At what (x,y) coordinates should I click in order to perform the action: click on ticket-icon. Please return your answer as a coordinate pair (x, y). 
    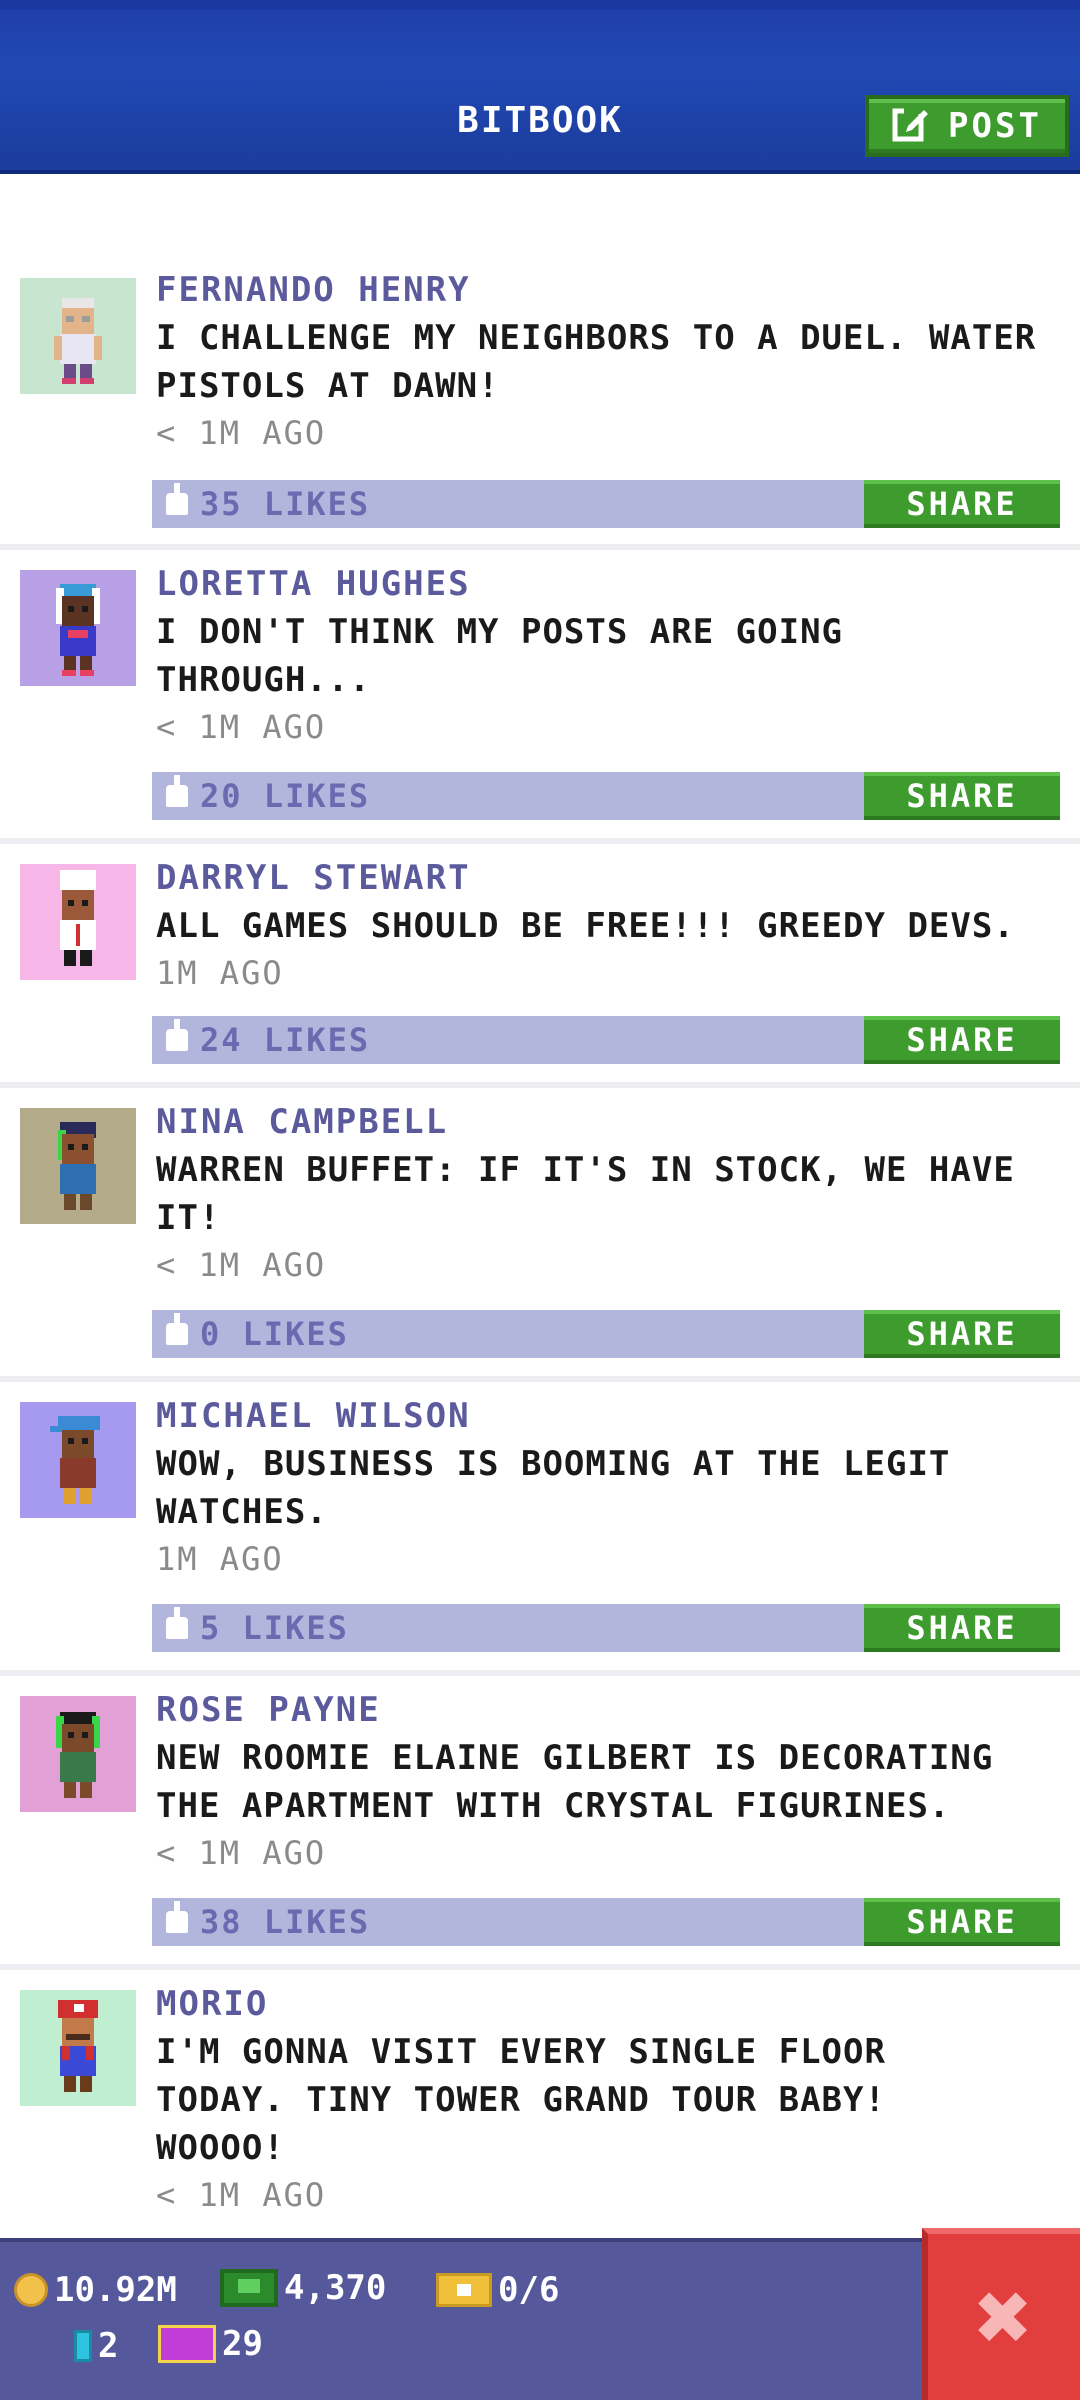
    Looking at the image, I should click on (464, 2290).